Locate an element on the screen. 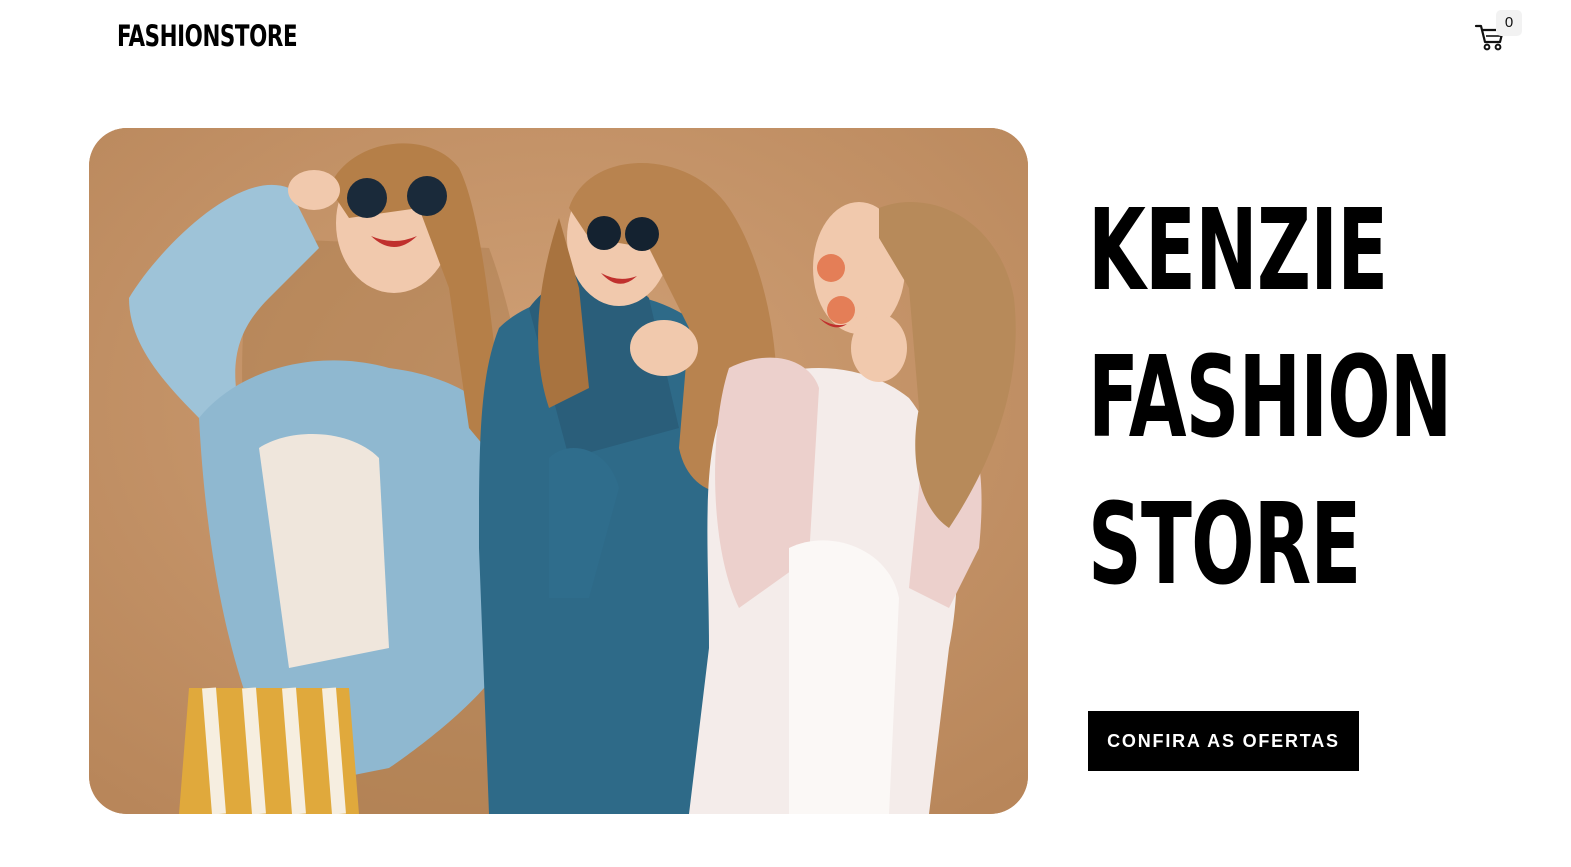 The height and width of the screenshot is (867, 1571). hero-title-line-1: KENZIE is located at coordinates (1238, 251).